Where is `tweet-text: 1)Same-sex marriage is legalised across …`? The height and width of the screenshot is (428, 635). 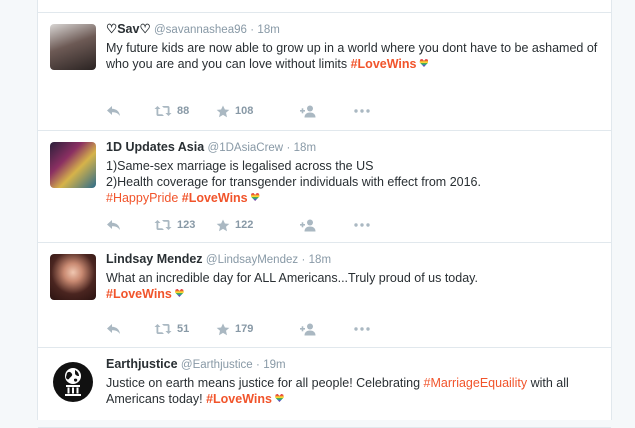
tweet-text: 1)Same-sex marriage is legalised across … is located at coordinates (353, 182).